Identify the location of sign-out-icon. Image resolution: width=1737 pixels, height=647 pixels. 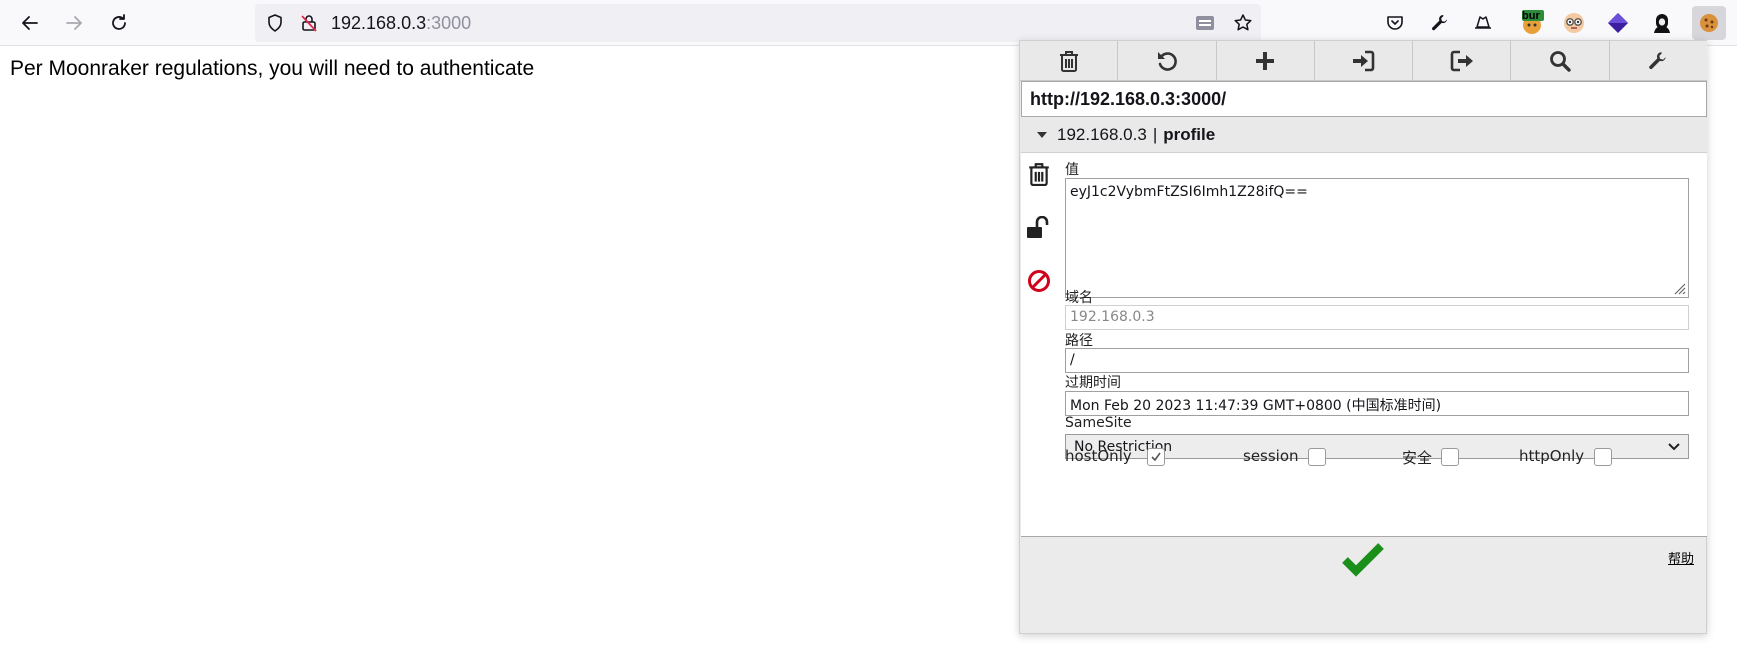
(1461, 61).